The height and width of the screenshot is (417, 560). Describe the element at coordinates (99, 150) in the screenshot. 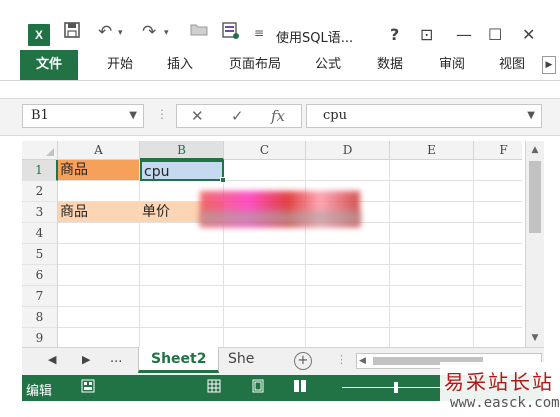

I see `column-header-a: A` at that location.